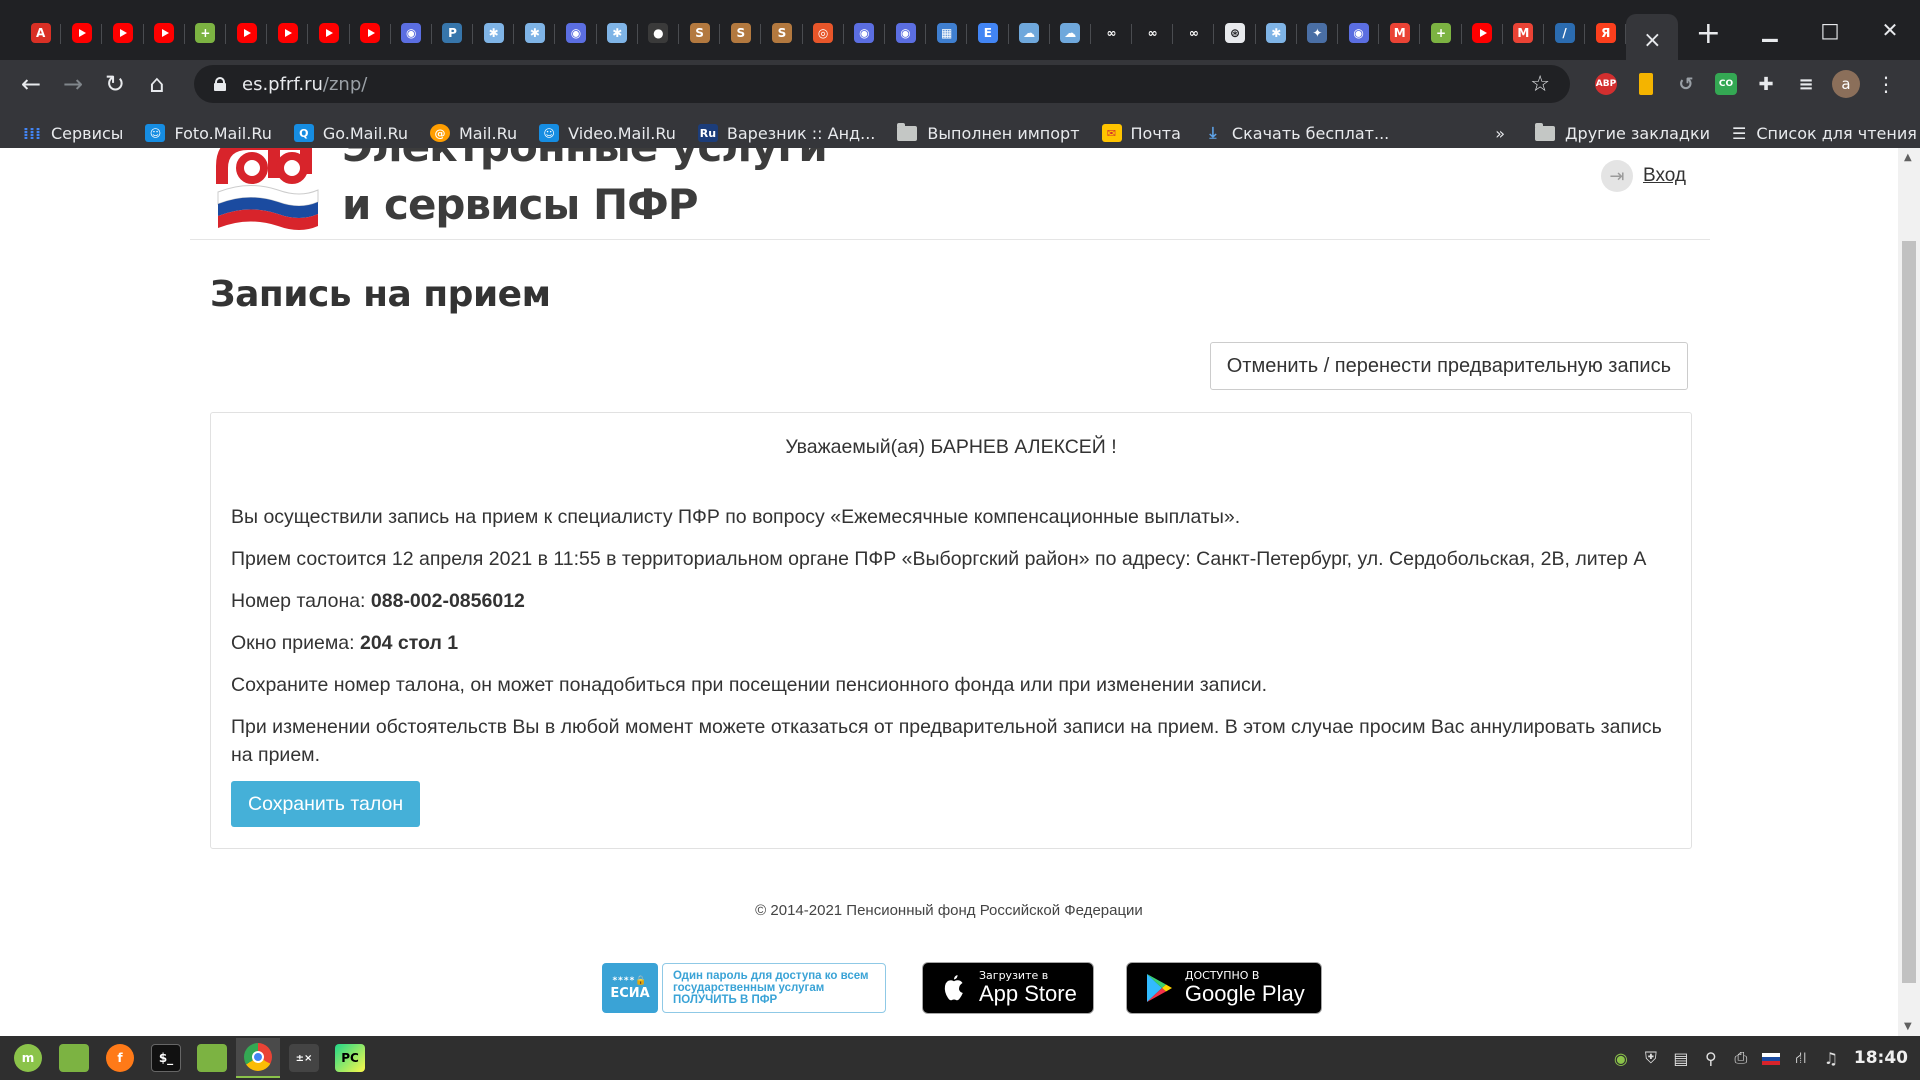 The image size is (1920, 1080). I want to click on bookmark-item: ✉ Почта, so click(1141, 133).